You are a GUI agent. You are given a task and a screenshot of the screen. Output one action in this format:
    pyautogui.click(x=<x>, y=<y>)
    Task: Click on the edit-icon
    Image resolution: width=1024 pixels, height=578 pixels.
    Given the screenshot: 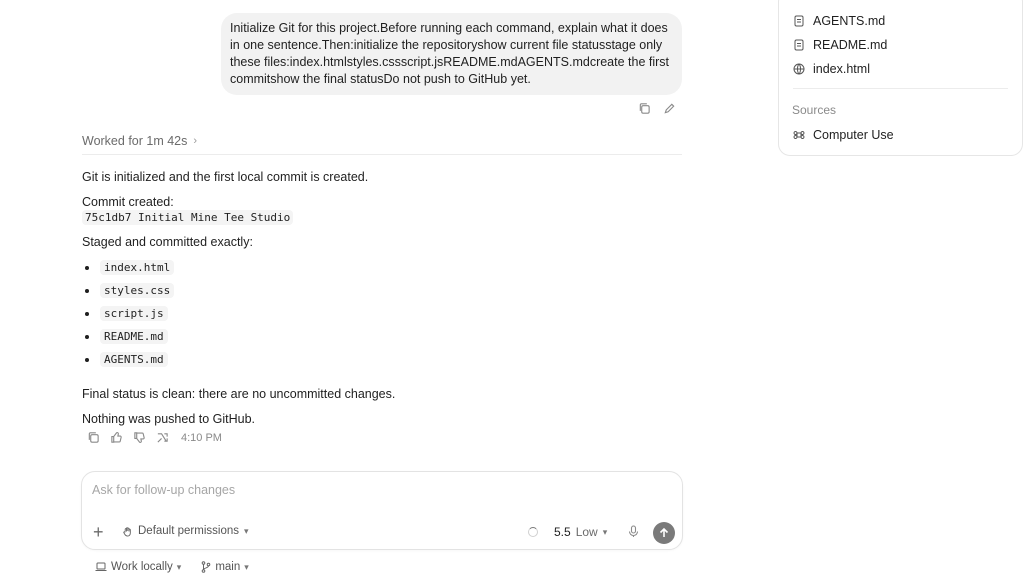 What is the action you would take?
    pyautogui.click(x=669, y=108)
    